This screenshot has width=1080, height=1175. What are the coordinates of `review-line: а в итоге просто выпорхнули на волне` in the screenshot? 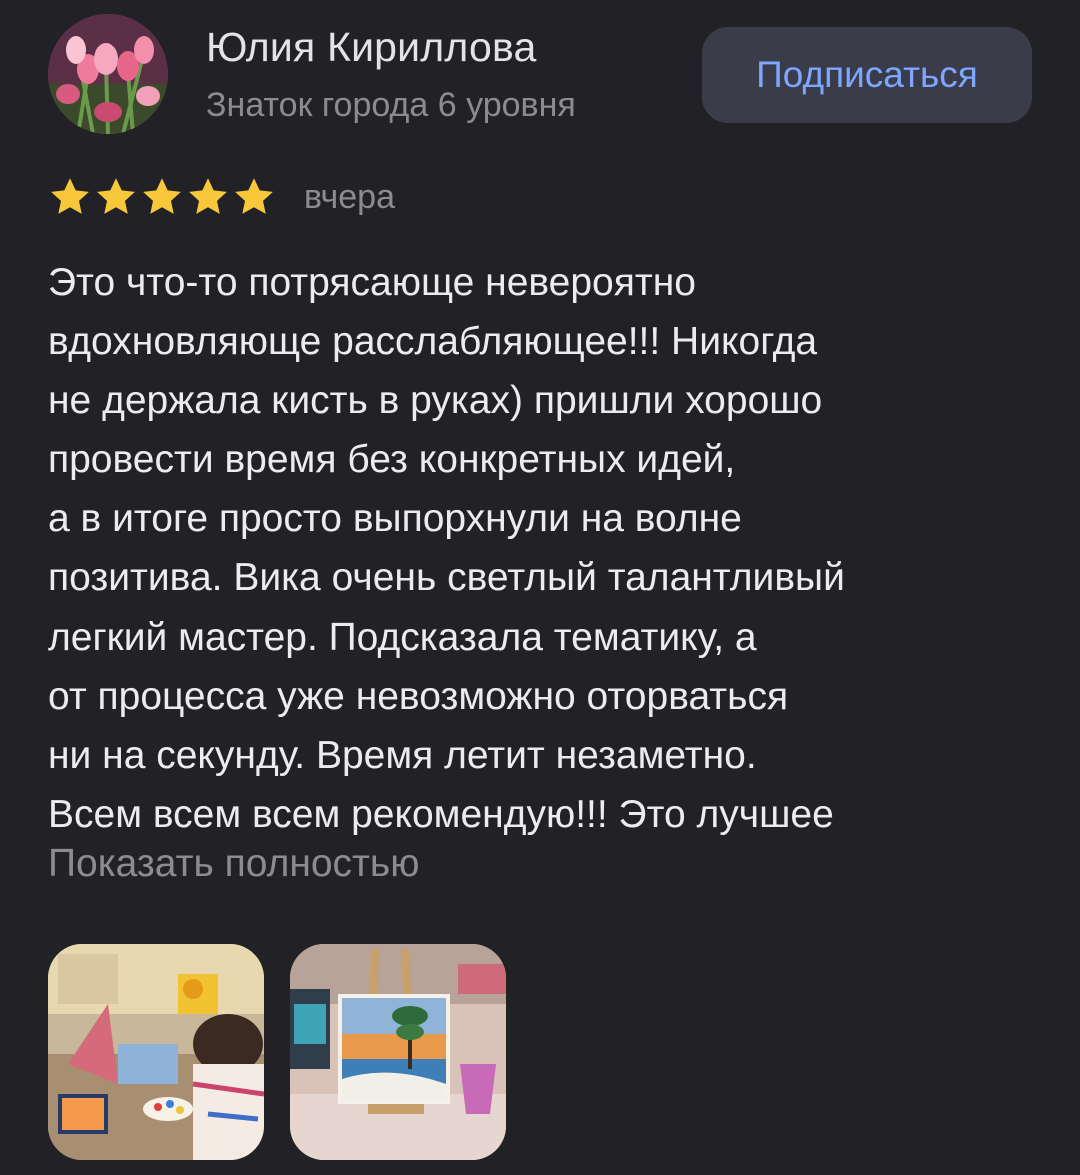 It's located at (395, 519).